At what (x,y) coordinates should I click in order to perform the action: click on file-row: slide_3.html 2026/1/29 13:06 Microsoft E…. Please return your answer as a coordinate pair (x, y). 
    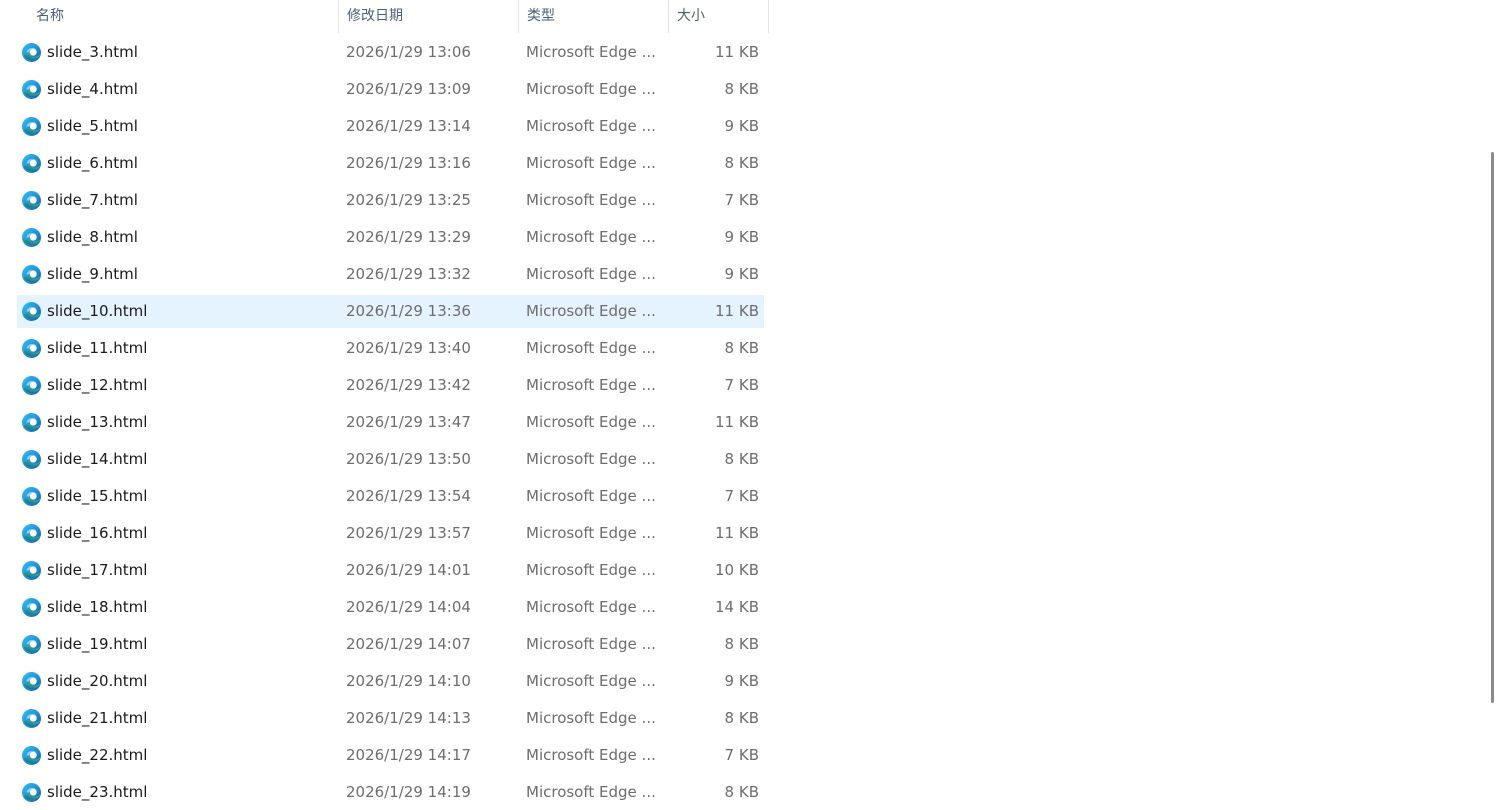
    Looking at the image, I should click on (745, 52).